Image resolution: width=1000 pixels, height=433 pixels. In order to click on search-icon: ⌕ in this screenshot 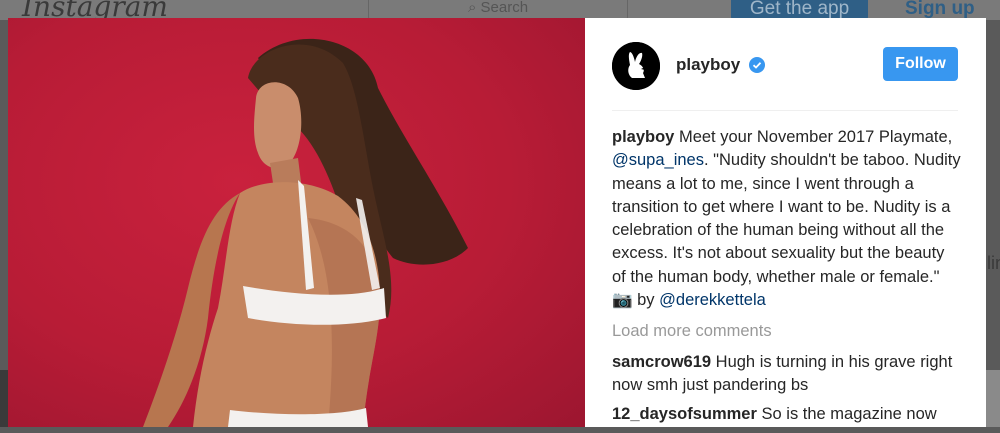, I will do `click(474, 8)`.